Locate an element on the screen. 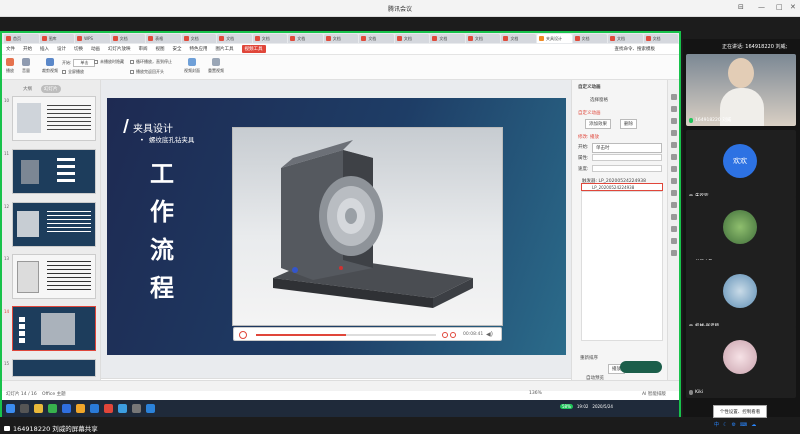  moon-icon: ☾ is located at coordinates (725, 425).